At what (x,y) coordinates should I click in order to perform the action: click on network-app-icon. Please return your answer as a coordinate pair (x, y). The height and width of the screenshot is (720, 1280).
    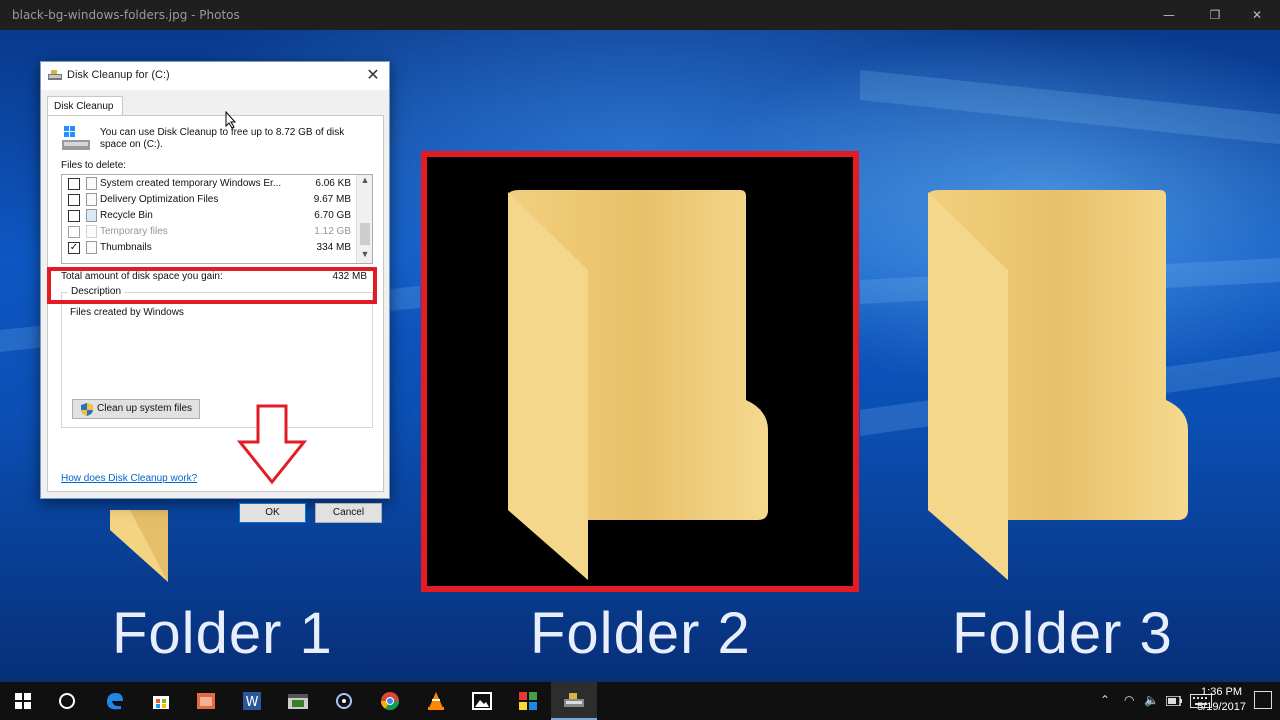
    Looking at the image, I should click on (344, 701).